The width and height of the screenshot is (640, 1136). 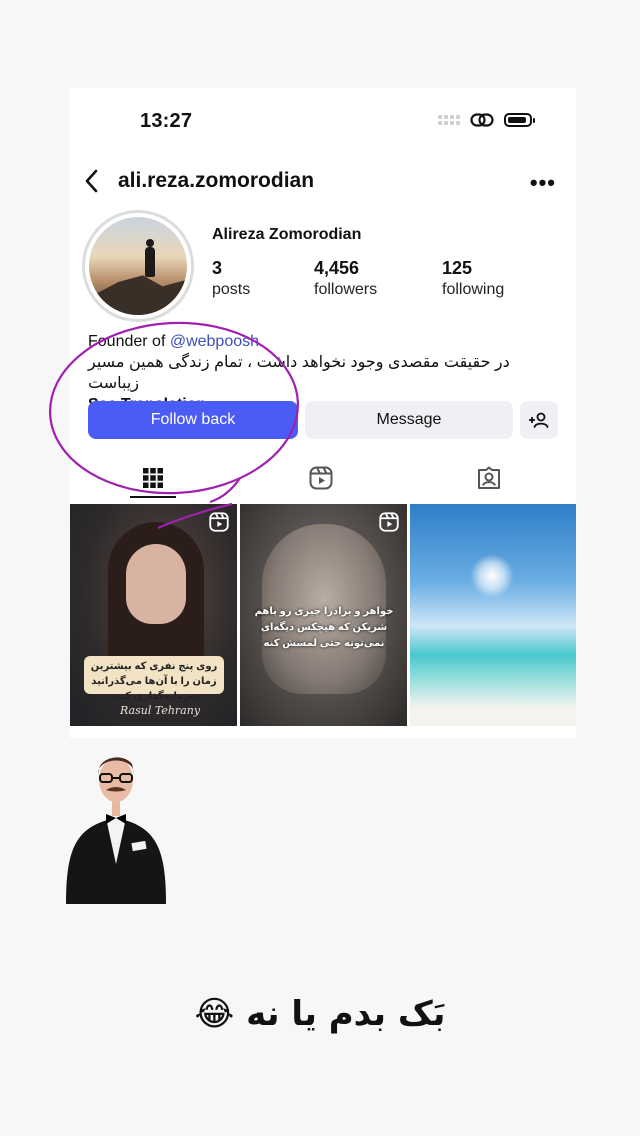 What do you see at coordinates (116, 830) in the screenshot?
I see `sticker-man-icon` at bounding box center [116, 830].